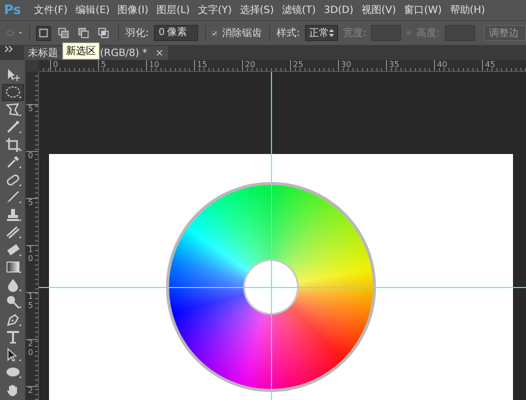 The width and height of the screenshot is (526, 400). Describe the element at coordinates (346, 64) in the screenshot. I see `ruler-label: 30` at that location.